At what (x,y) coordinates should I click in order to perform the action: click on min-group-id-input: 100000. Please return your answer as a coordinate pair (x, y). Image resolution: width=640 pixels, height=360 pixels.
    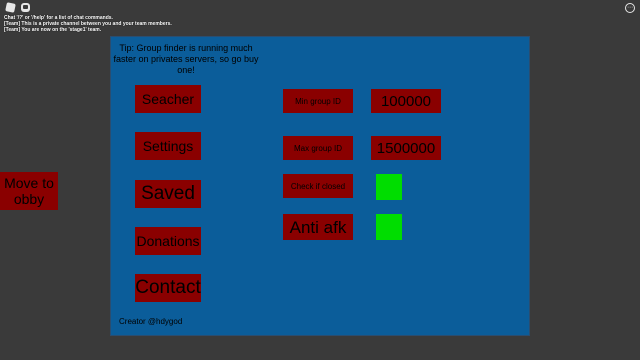
    Looking at the image, I should click on (406, 101).